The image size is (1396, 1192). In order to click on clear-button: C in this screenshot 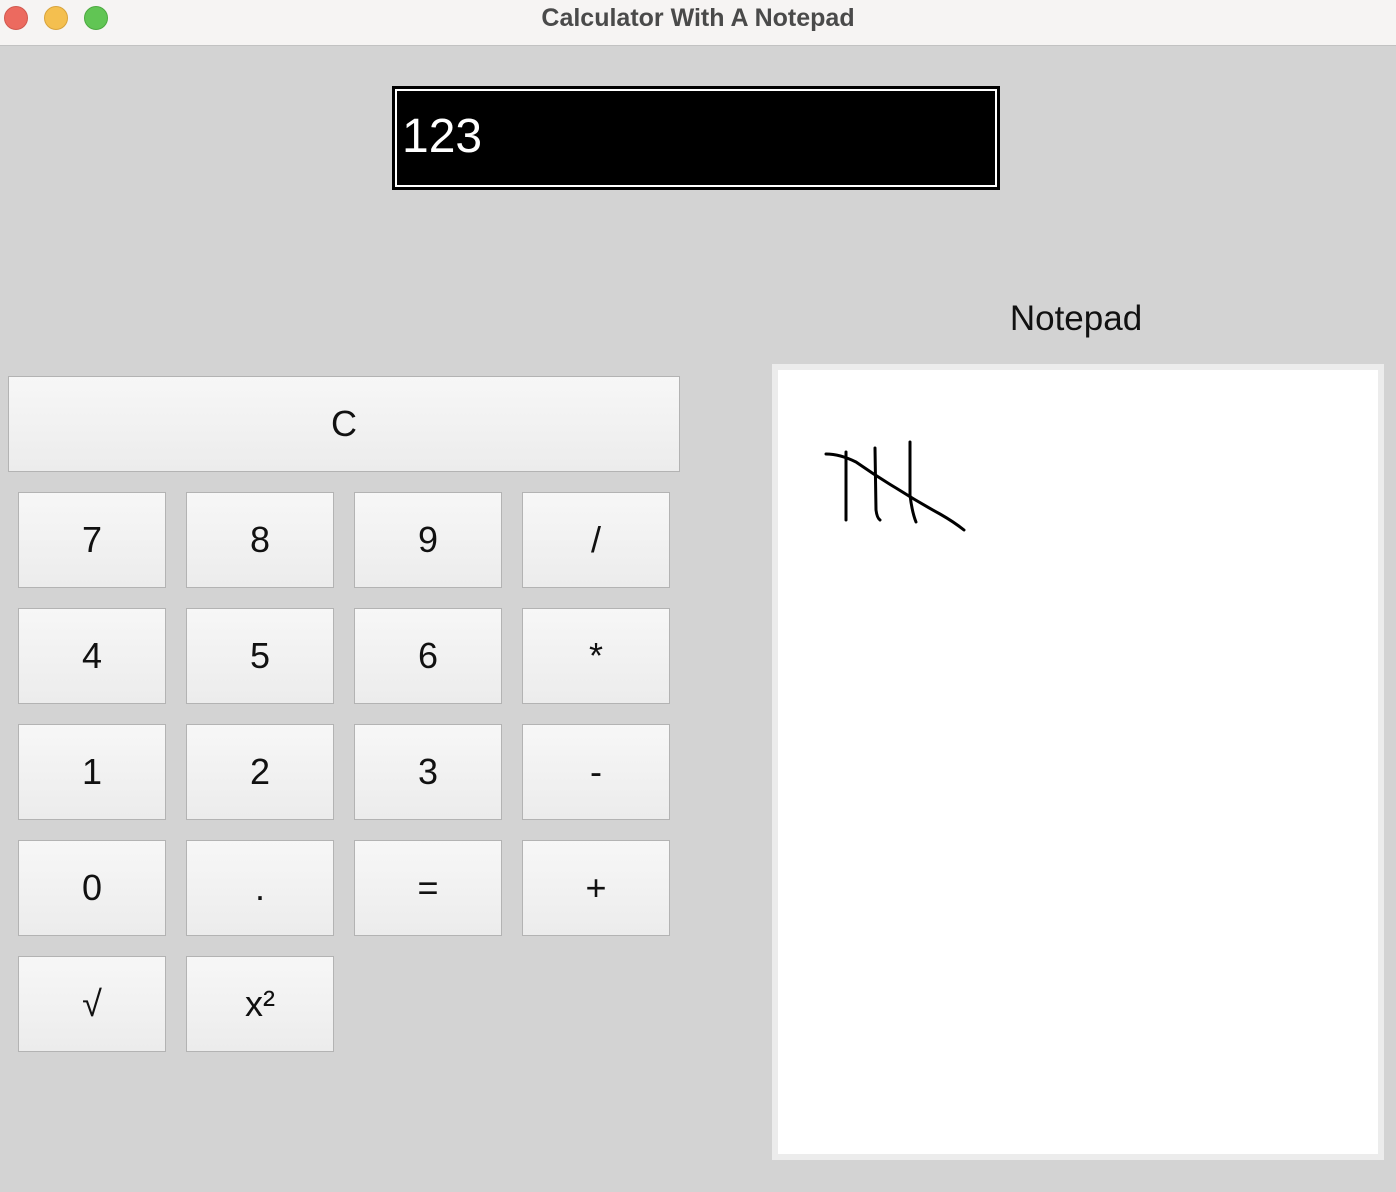, I will do `click(344, 424)`.